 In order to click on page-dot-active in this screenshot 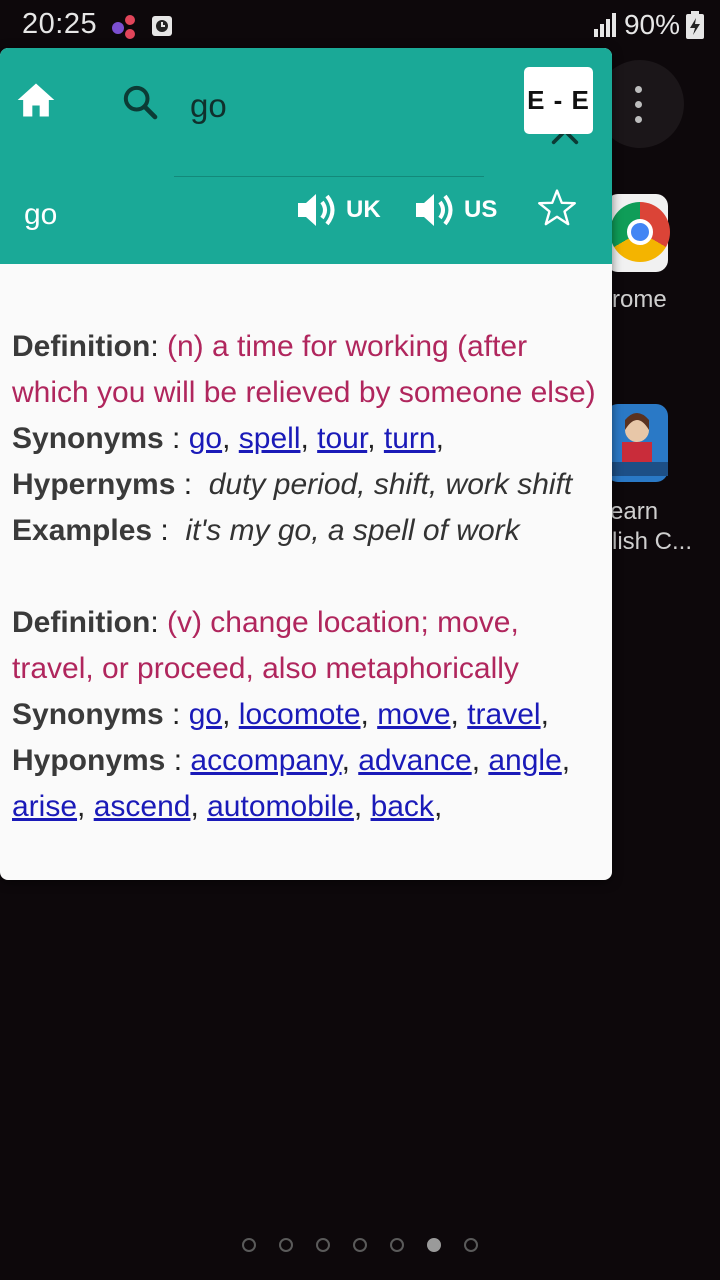, I will do `click(434, 1245)`.